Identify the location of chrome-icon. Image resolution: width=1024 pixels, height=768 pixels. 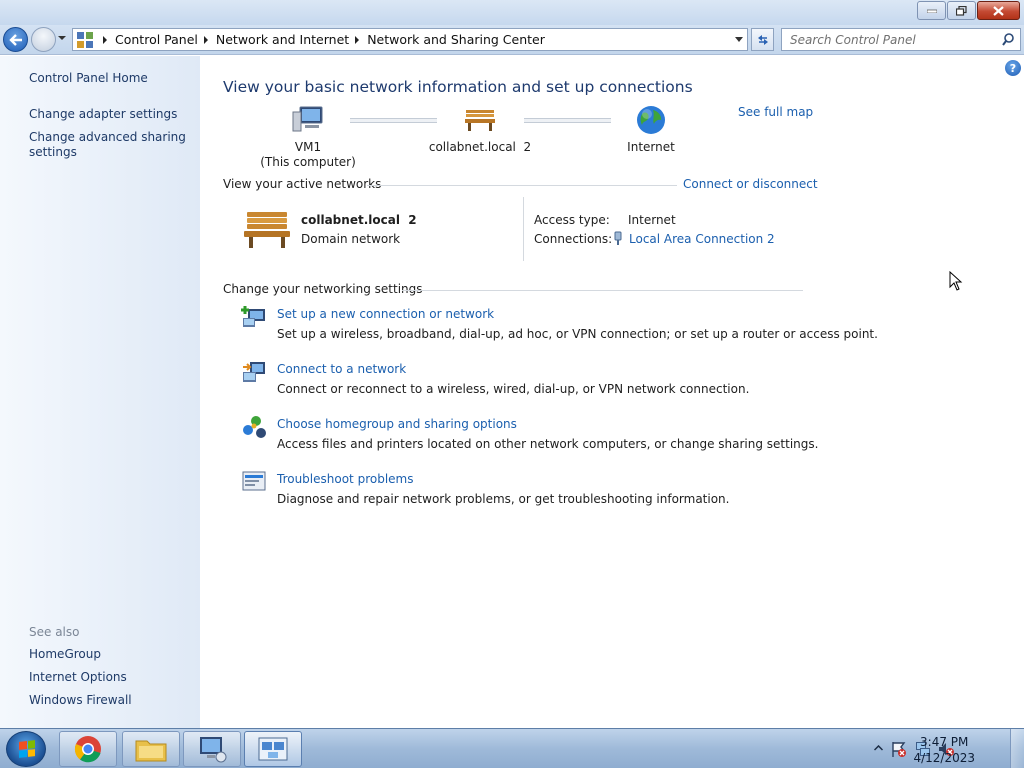
(87, 749).